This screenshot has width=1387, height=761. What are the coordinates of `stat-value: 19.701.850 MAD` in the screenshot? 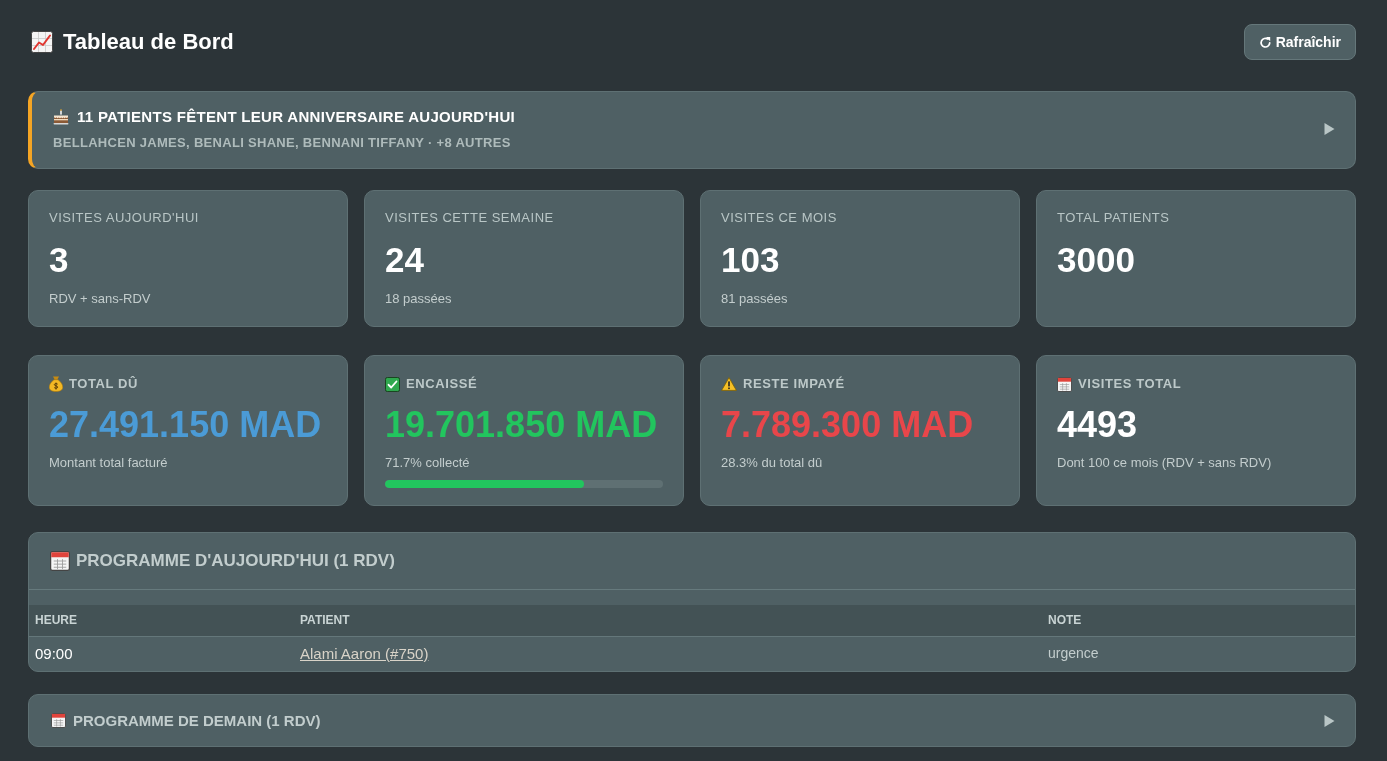 It's located at (522, 425).